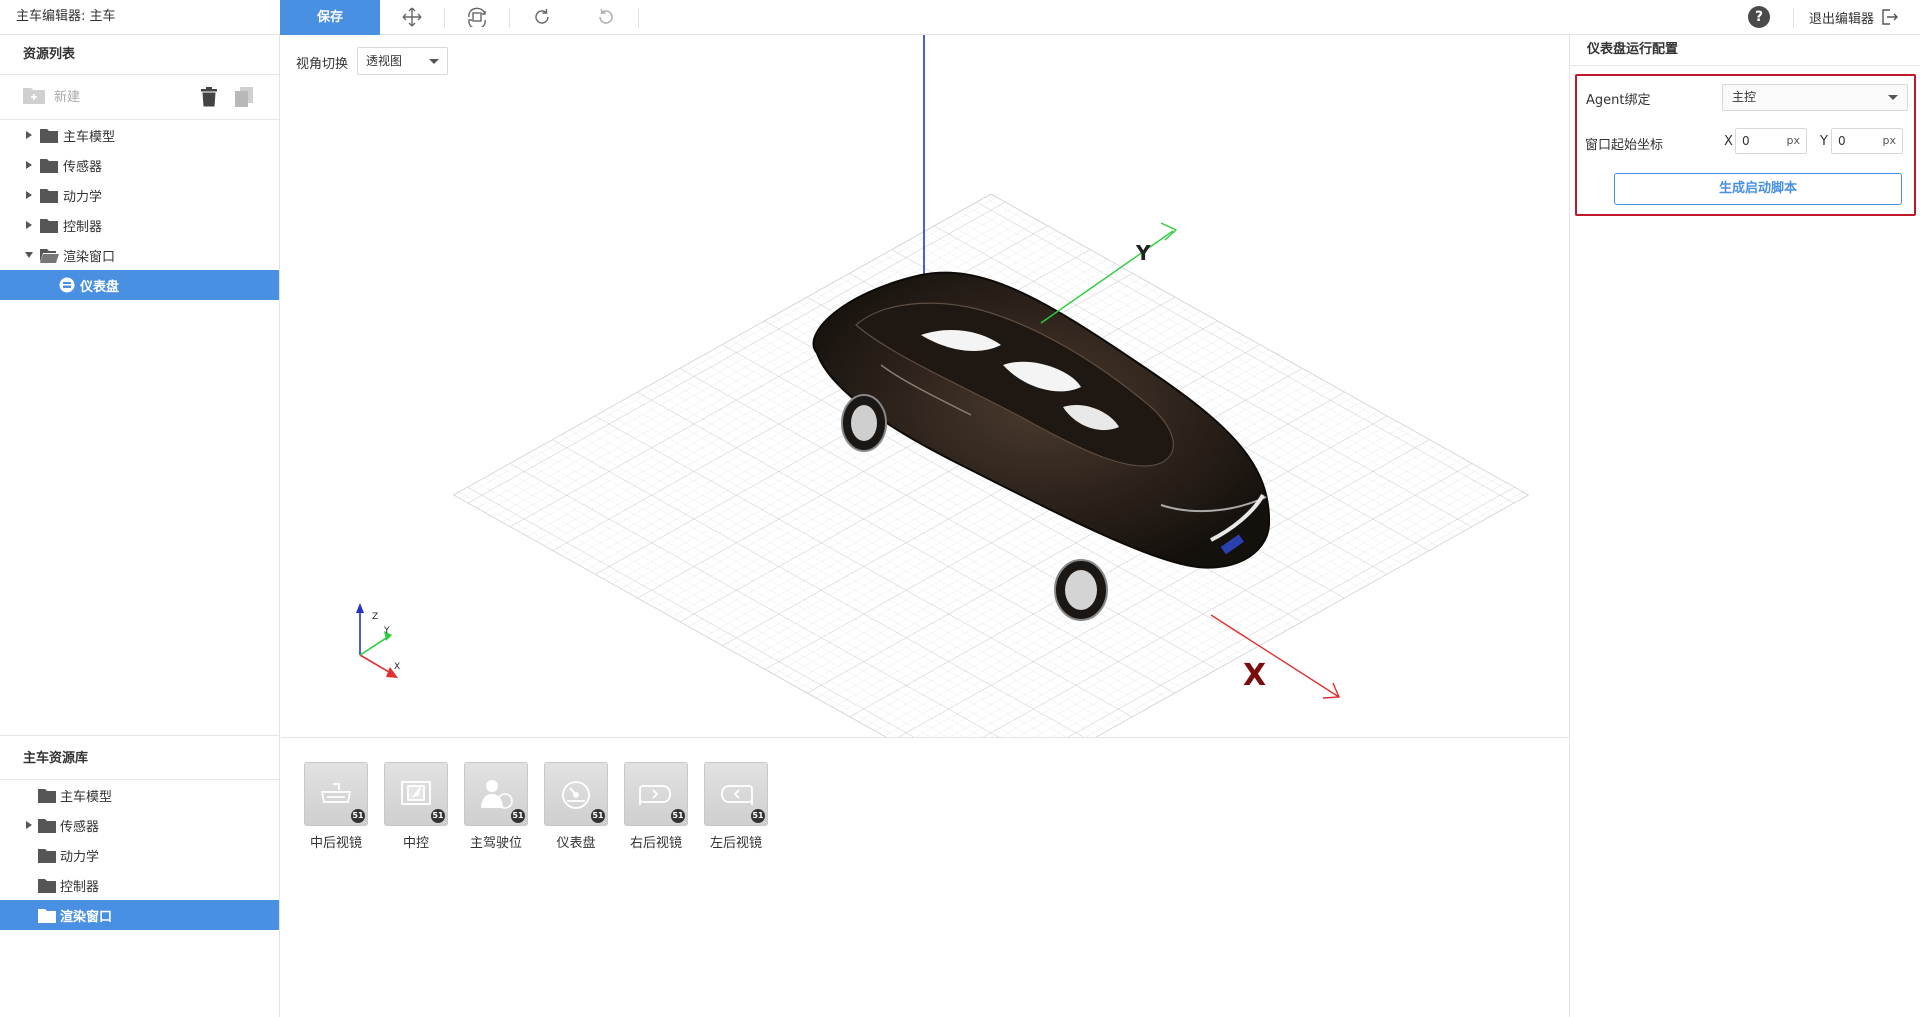 Image resolution: width=1920 pixels, height=1017 pixels. I want to click on dashboard-gauge-icon, so click(576, 795).